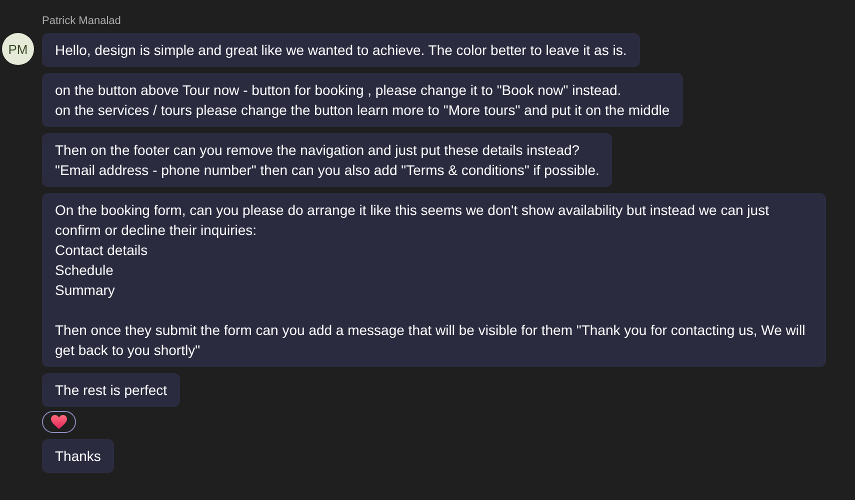  I want to click on message-bubble: Thanks, so click(78, 456).